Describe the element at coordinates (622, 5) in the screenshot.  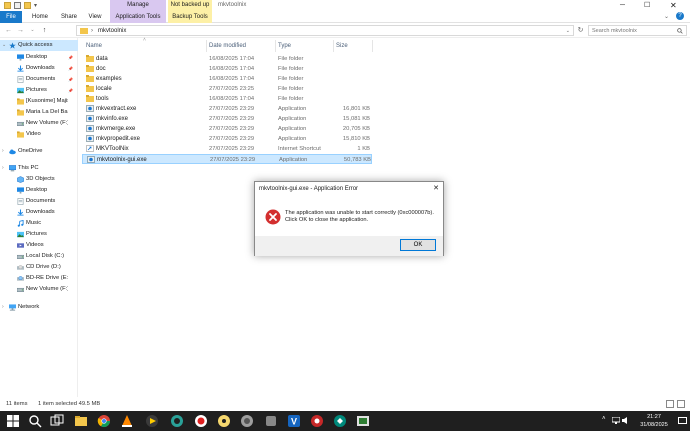
I see `minimize-button: ─` at that location.